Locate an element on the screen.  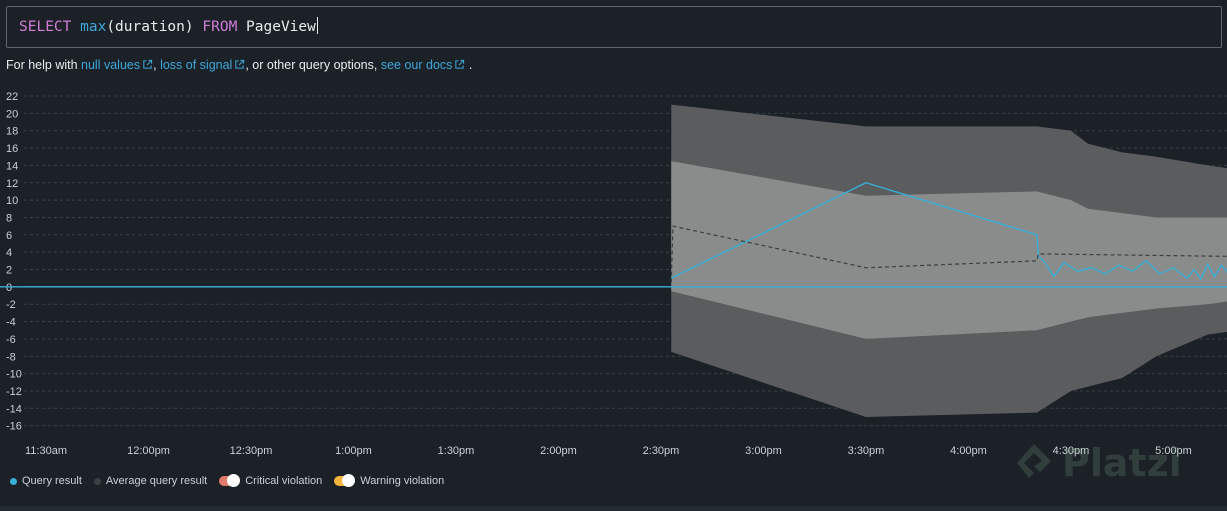
y-tick-label: 4 is located at coordinates (9, 253).